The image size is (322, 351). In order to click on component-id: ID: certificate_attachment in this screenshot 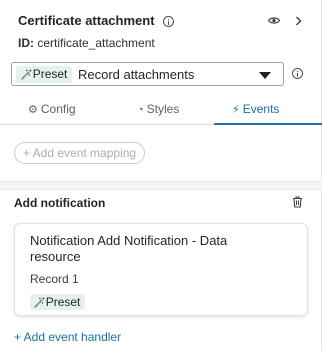, I will do `click(86, 43)`.